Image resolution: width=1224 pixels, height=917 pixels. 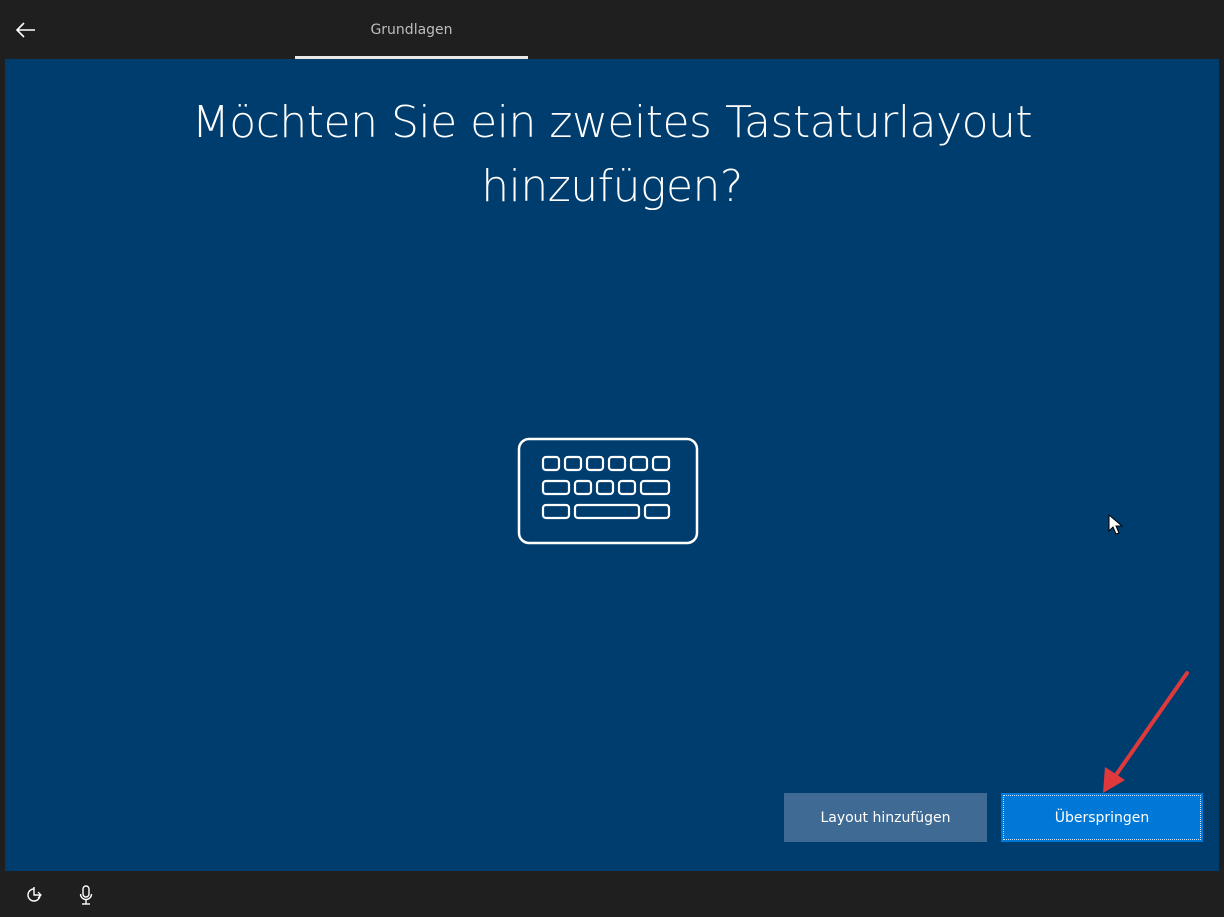 I want to click on ease-of-access-icon, so click(x=34, y=894).